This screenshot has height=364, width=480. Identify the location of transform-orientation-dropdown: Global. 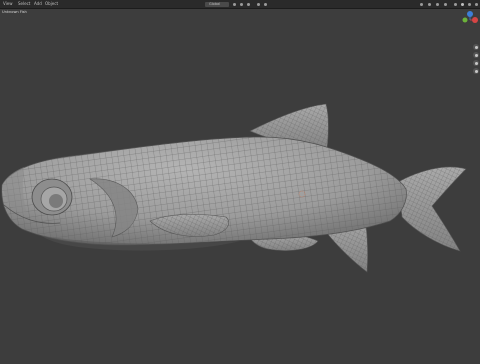
(217, 4).